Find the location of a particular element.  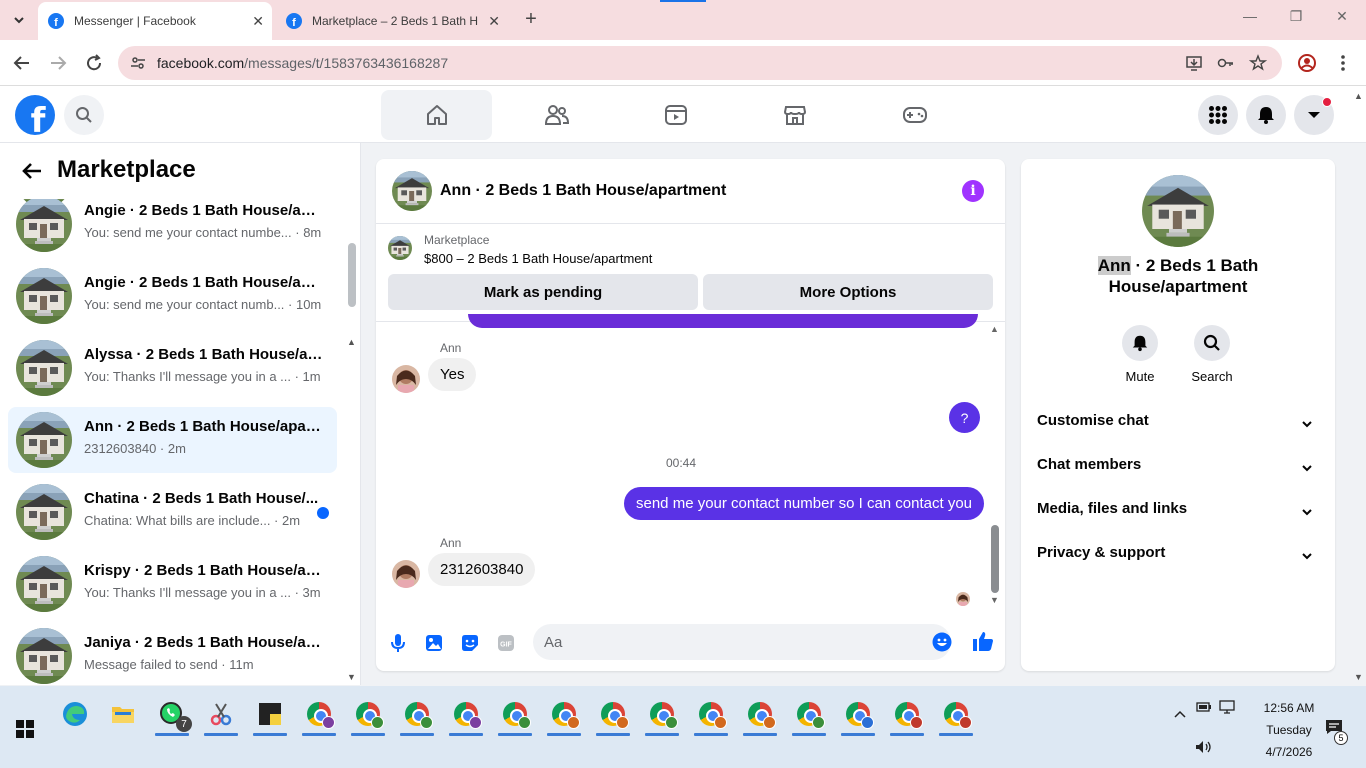

tab-search-chevron-icon is located at coordinates (19, 20).